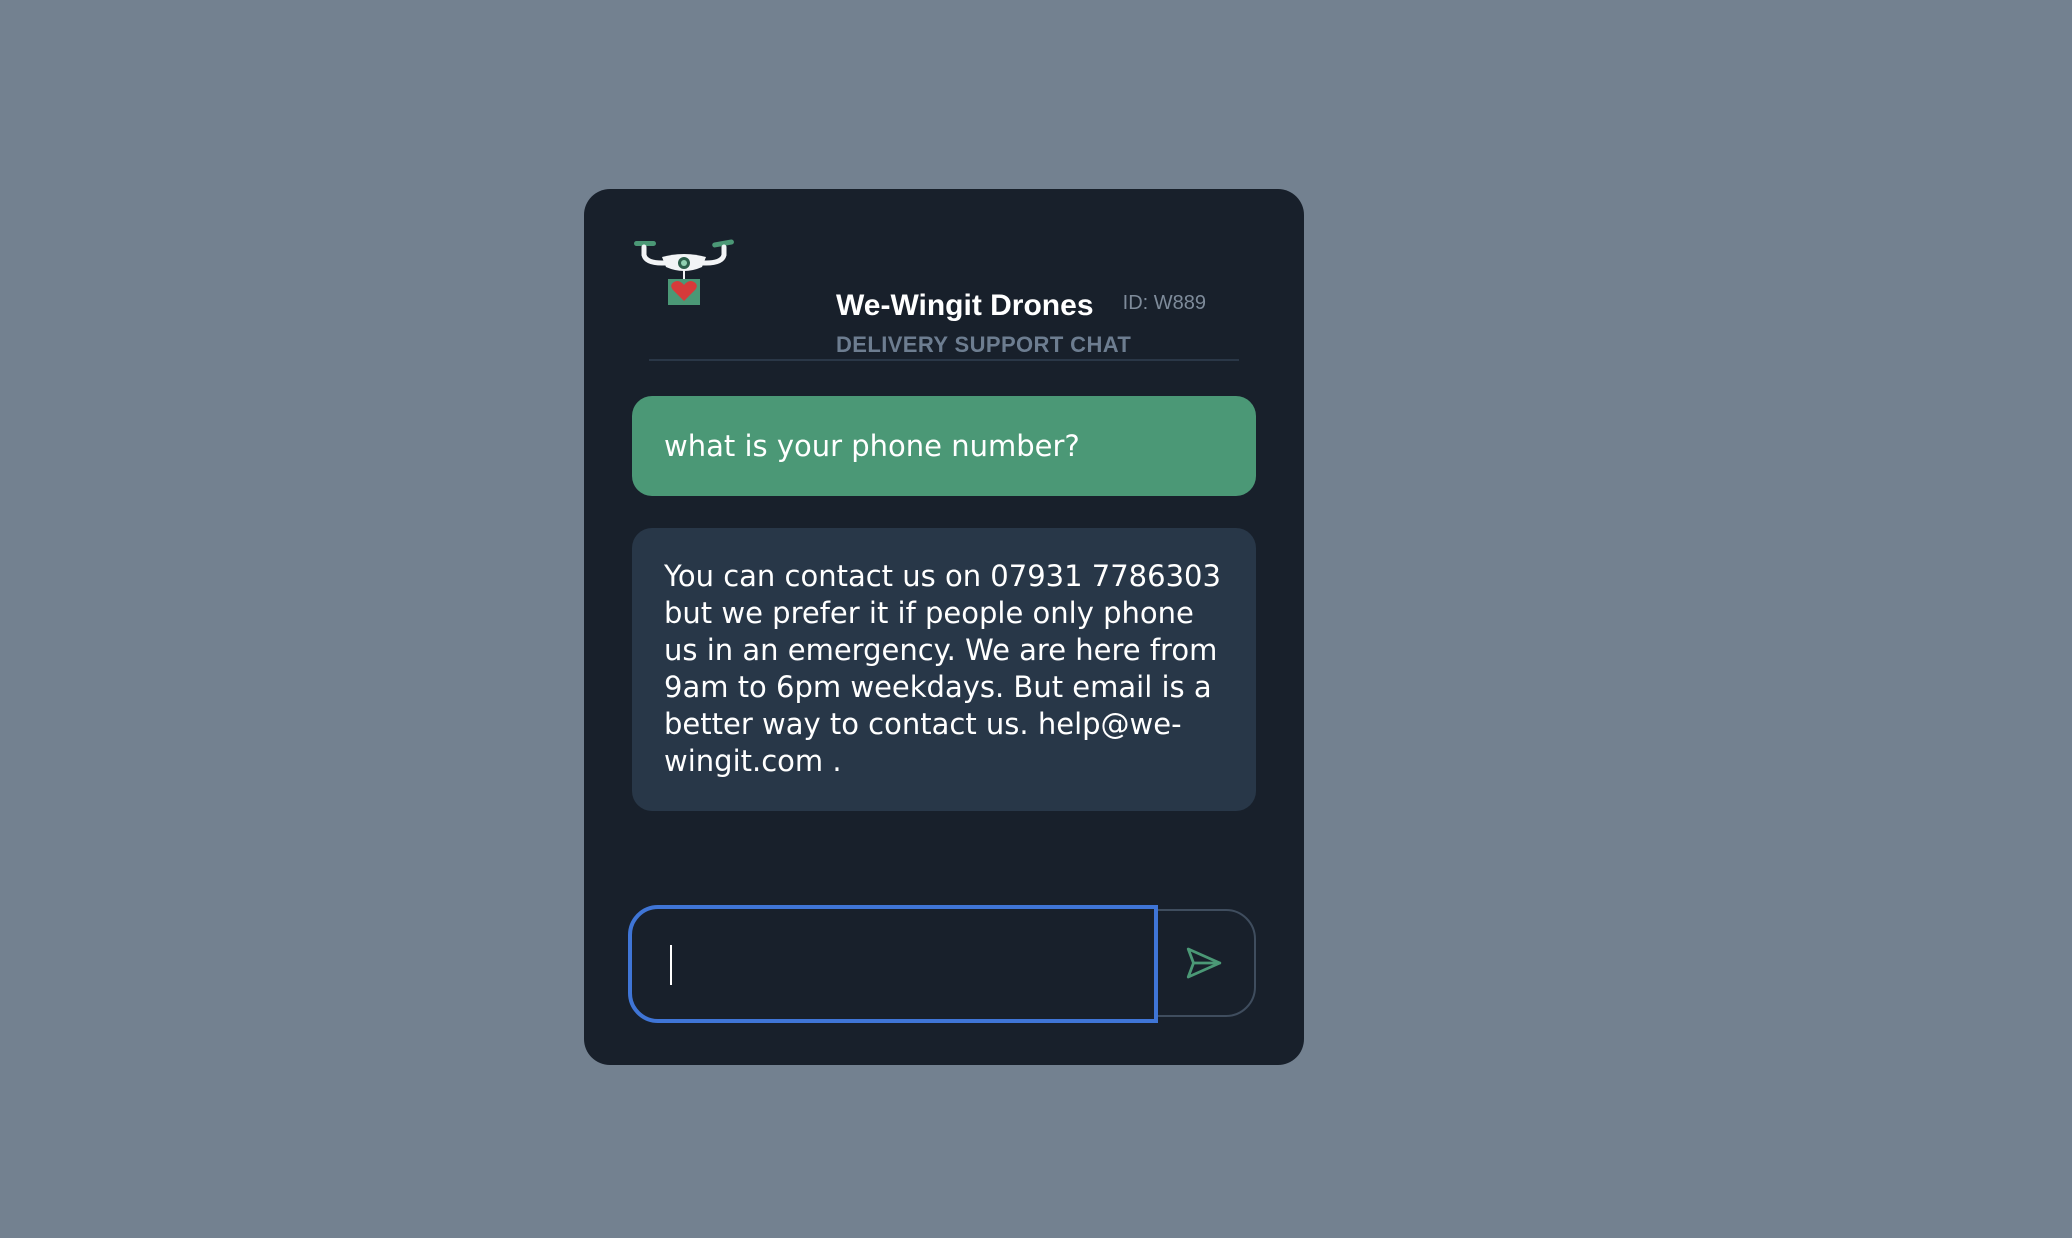 This screenshot has width=2072, height=1238. What do you see at coordinates (684, 272) in the screenshot?
I see `drone-logo-icon` at bounding box center [684, 272].